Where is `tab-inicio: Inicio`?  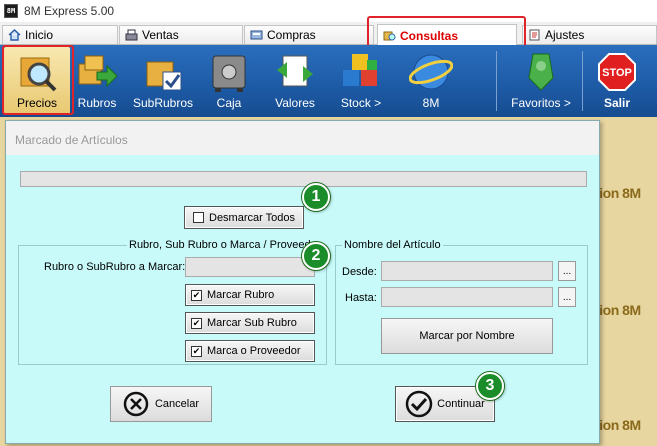
tab-inicio: Inicio is located at coordinates (60, 34).